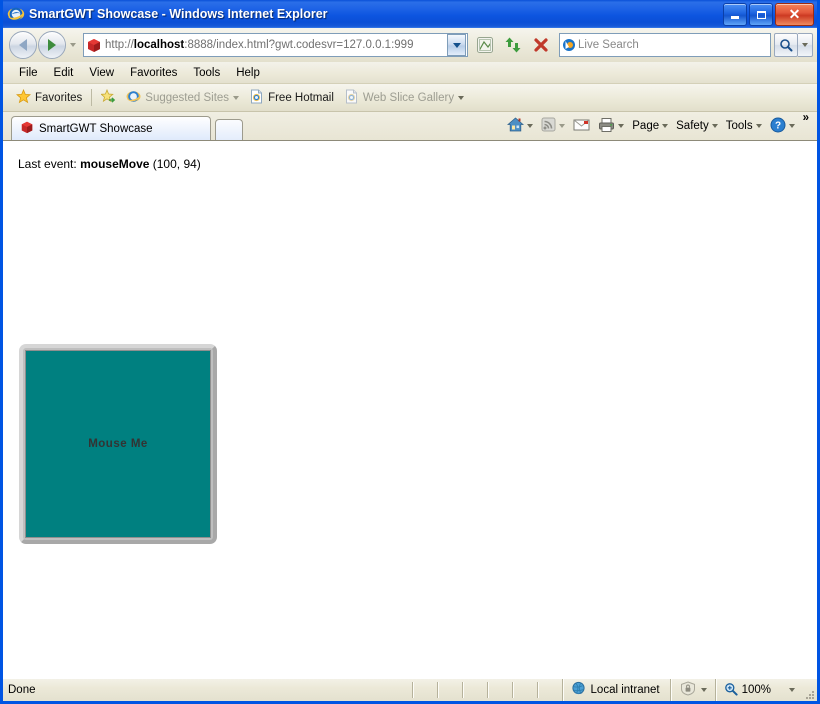  I want to click on mail-icon, so click(581, 126).